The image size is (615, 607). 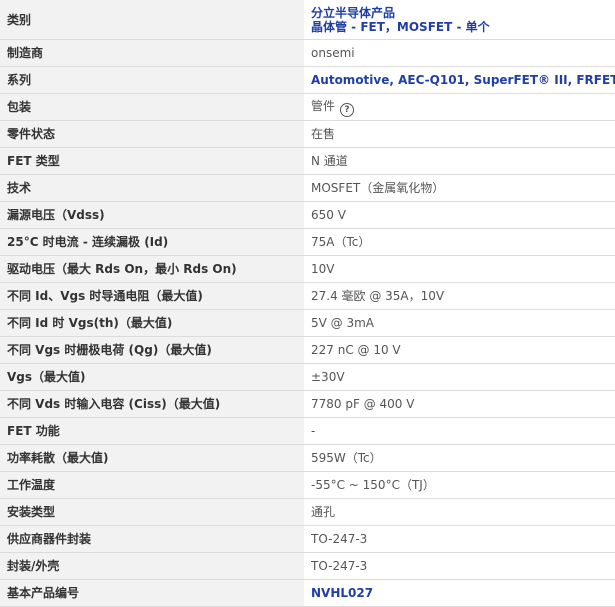 I want to click on attr-row-vgs-th: 不同 Id 时 Vgs(th)（最大值) 5V @ 3mA, so click(x=307, y=323).